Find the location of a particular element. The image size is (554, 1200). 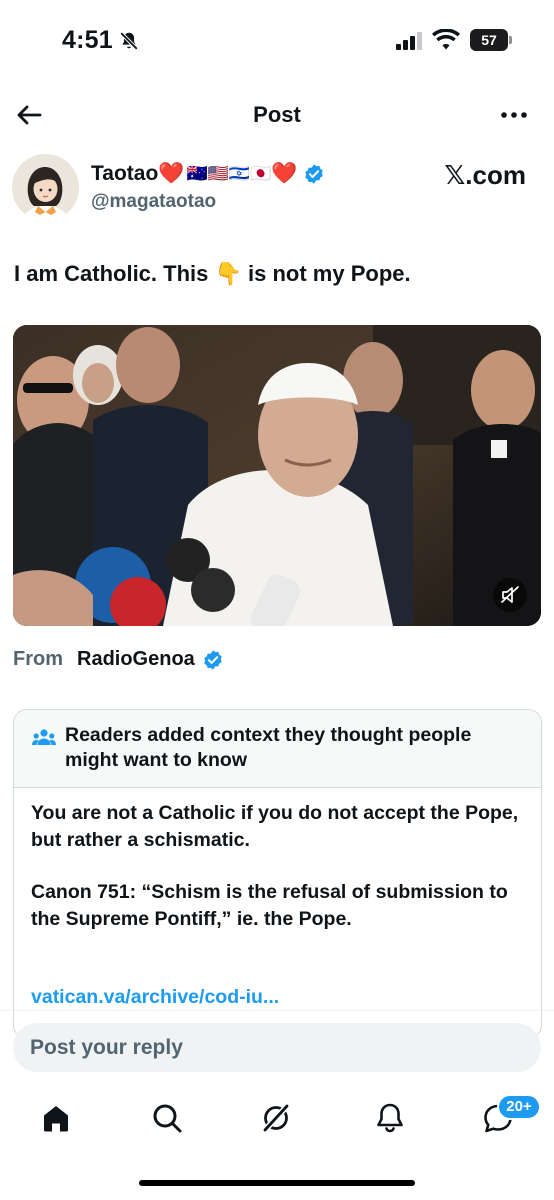

reply-input is located at coordinates (275, 1047).